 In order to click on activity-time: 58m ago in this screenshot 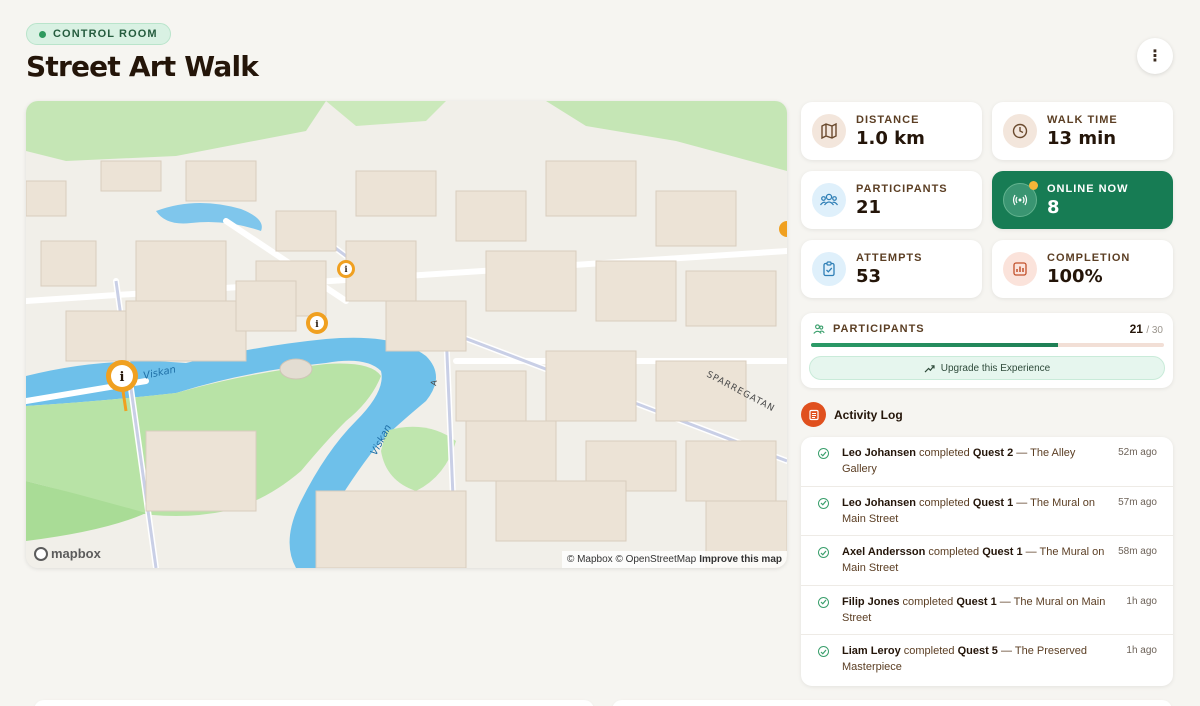, I will do `click(1137, 551)`.